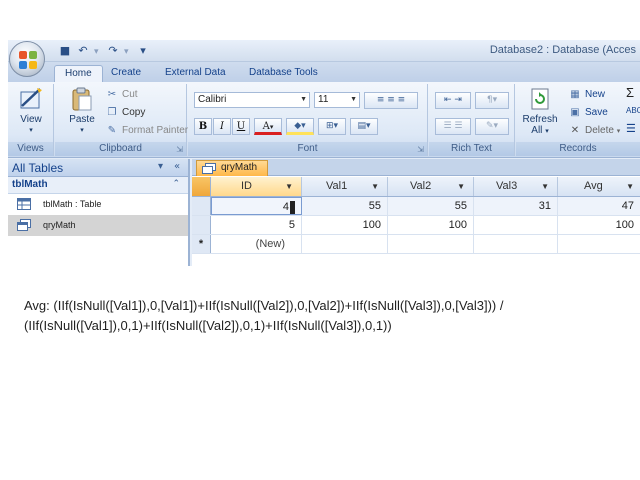 This screenshot has width=640, height=480. I want to click on table-icon, so click(24, 204).